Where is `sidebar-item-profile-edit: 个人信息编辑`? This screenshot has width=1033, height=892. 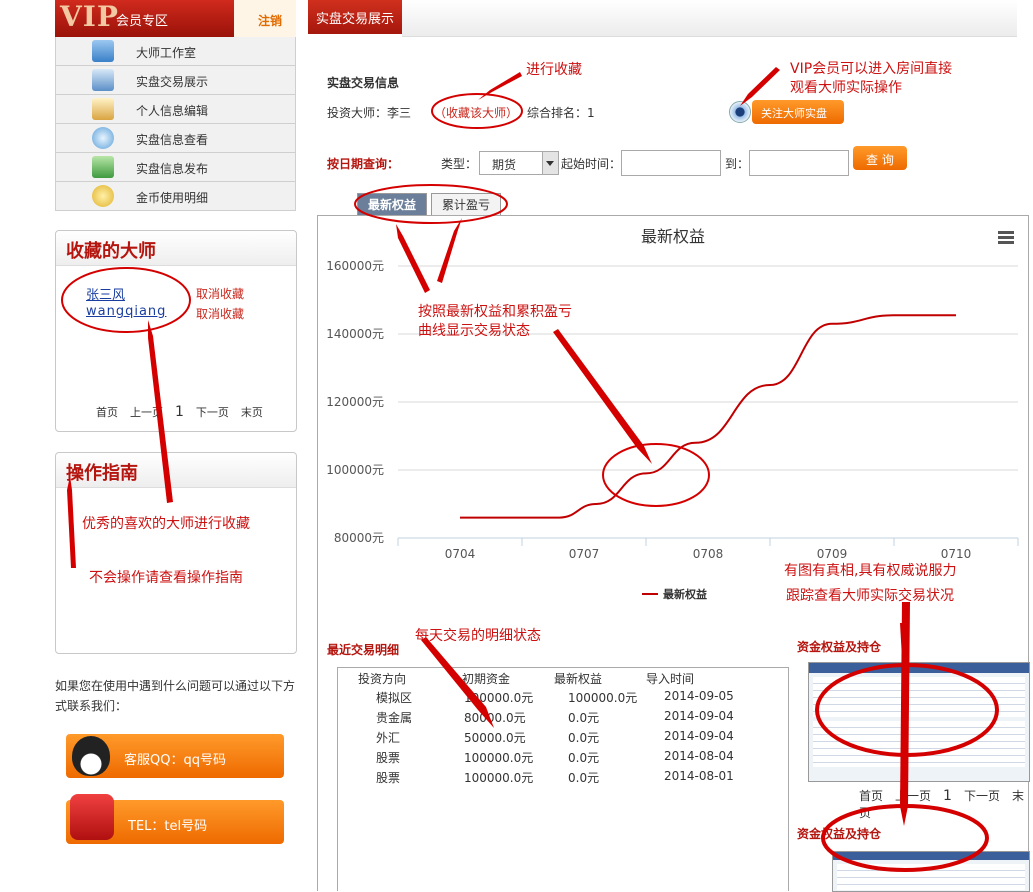
sidebar-item-profile-edit: 个人信息编辑 is located at coordinates (175, 109).